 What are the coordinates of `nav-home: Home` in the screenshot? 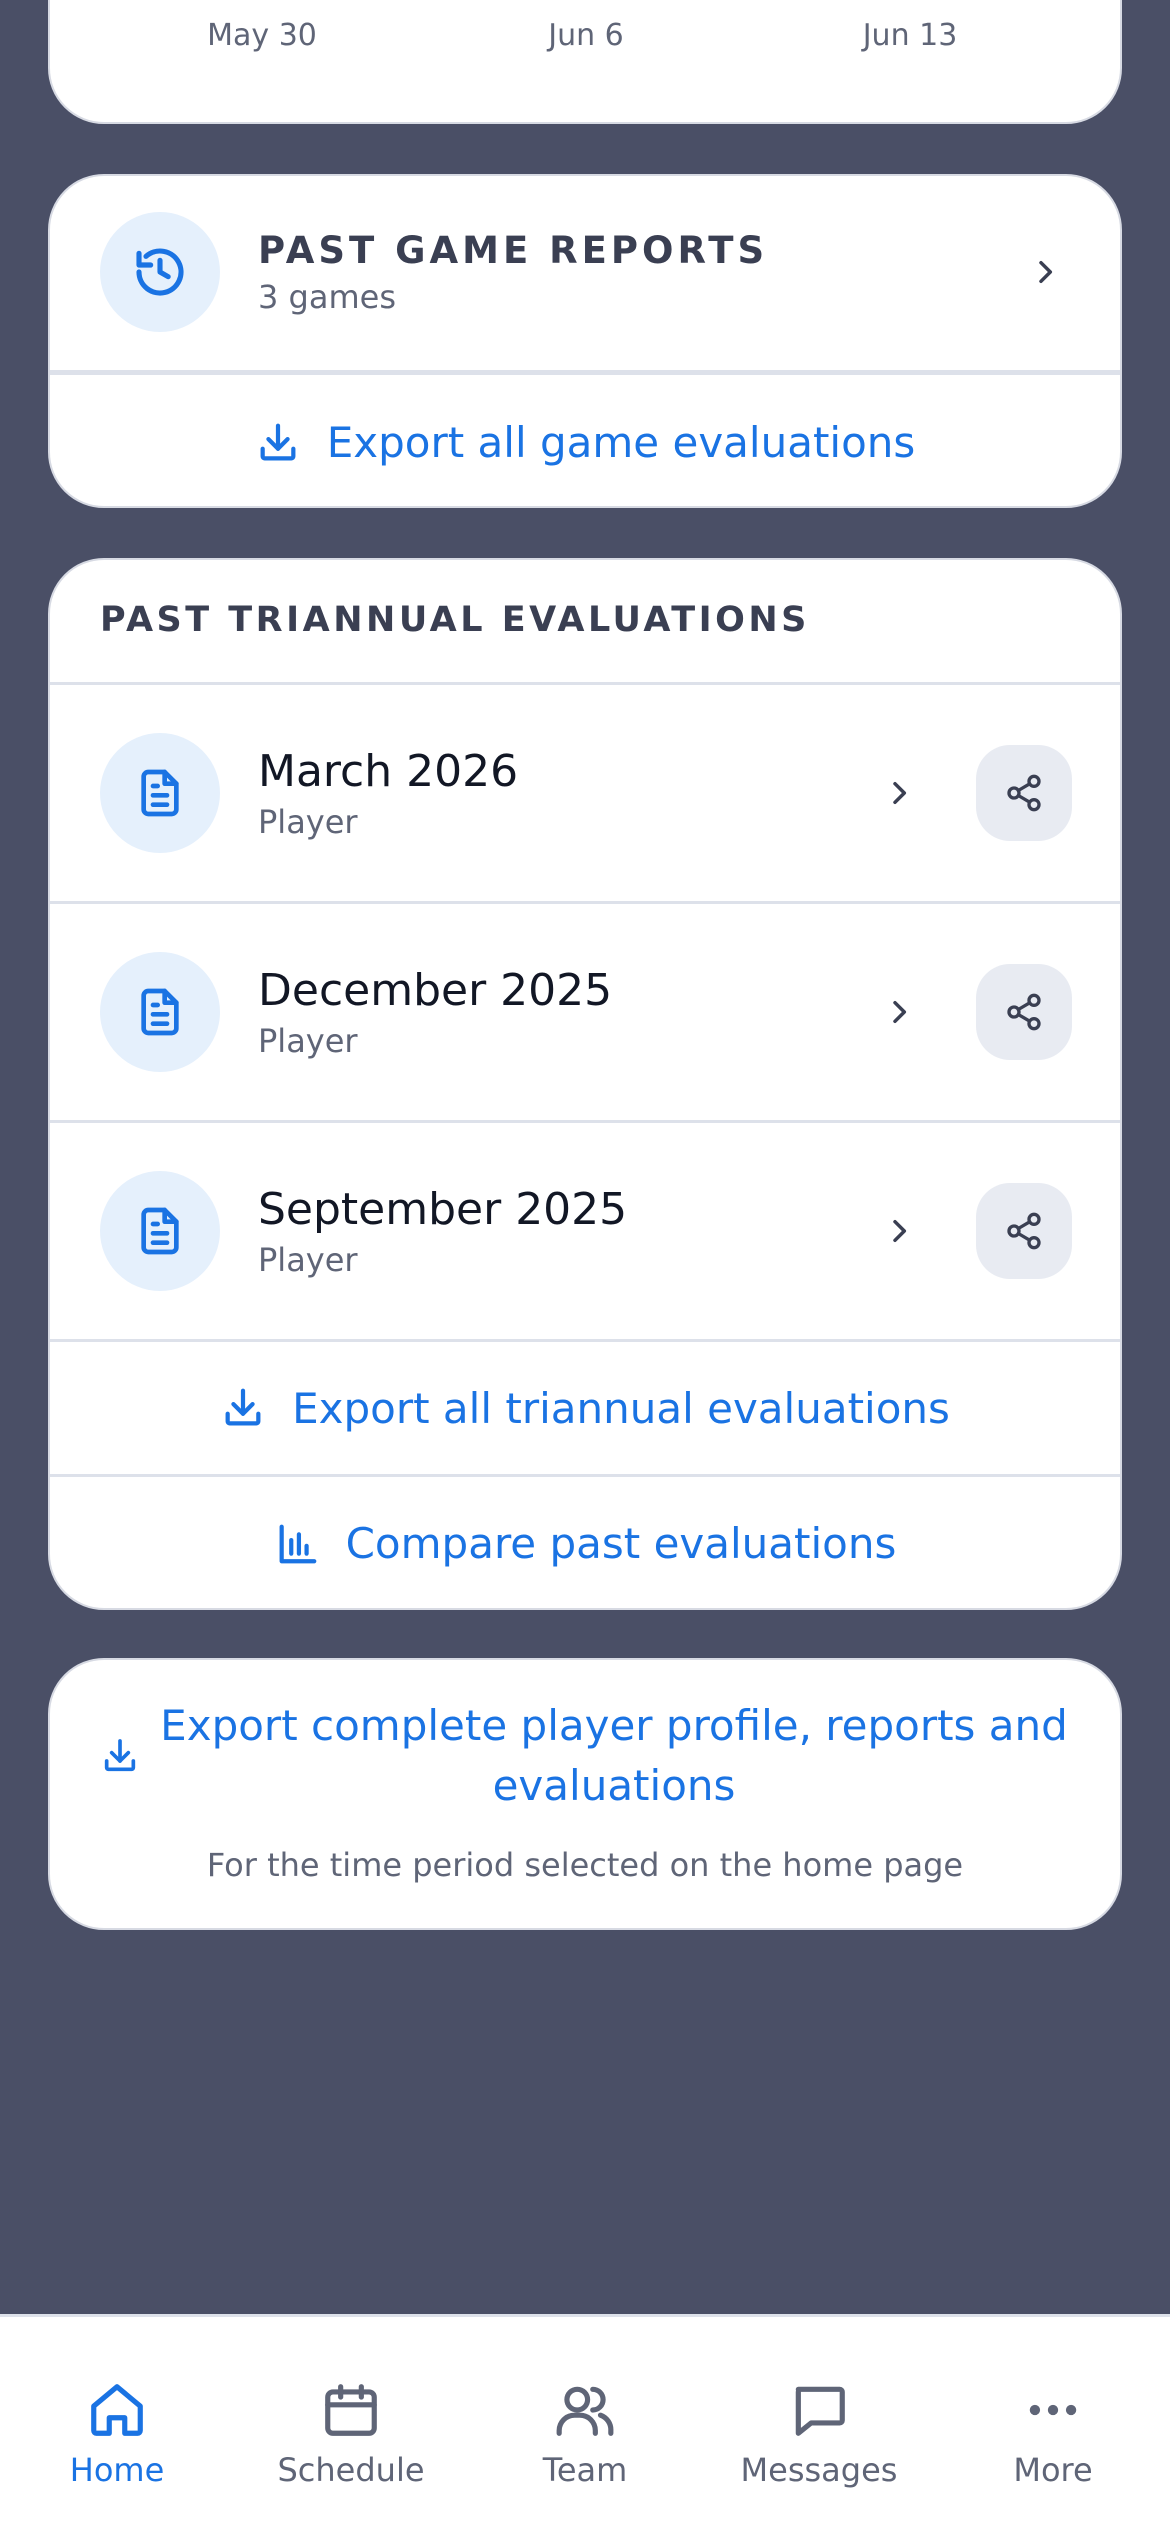 It's located at (117, 2424).